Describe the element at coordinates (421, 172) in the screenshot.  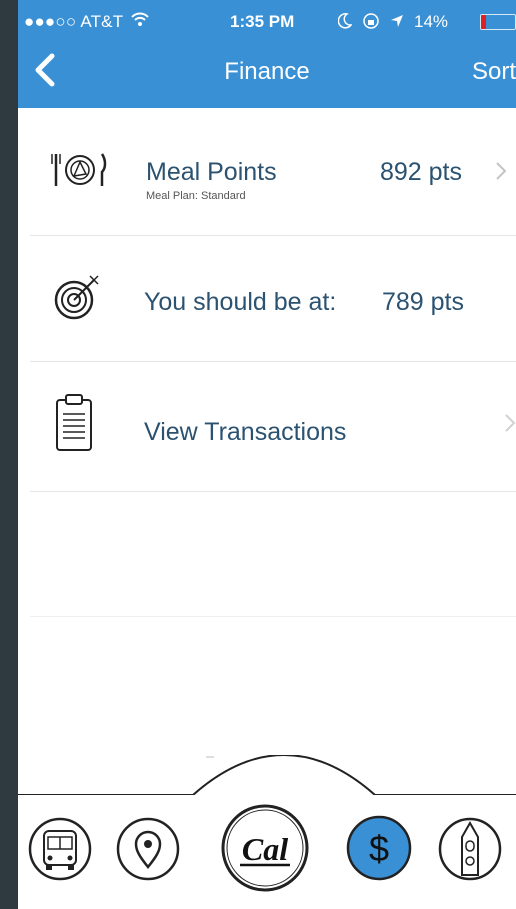
I see `meal-points-value: 892 pts` at that location.